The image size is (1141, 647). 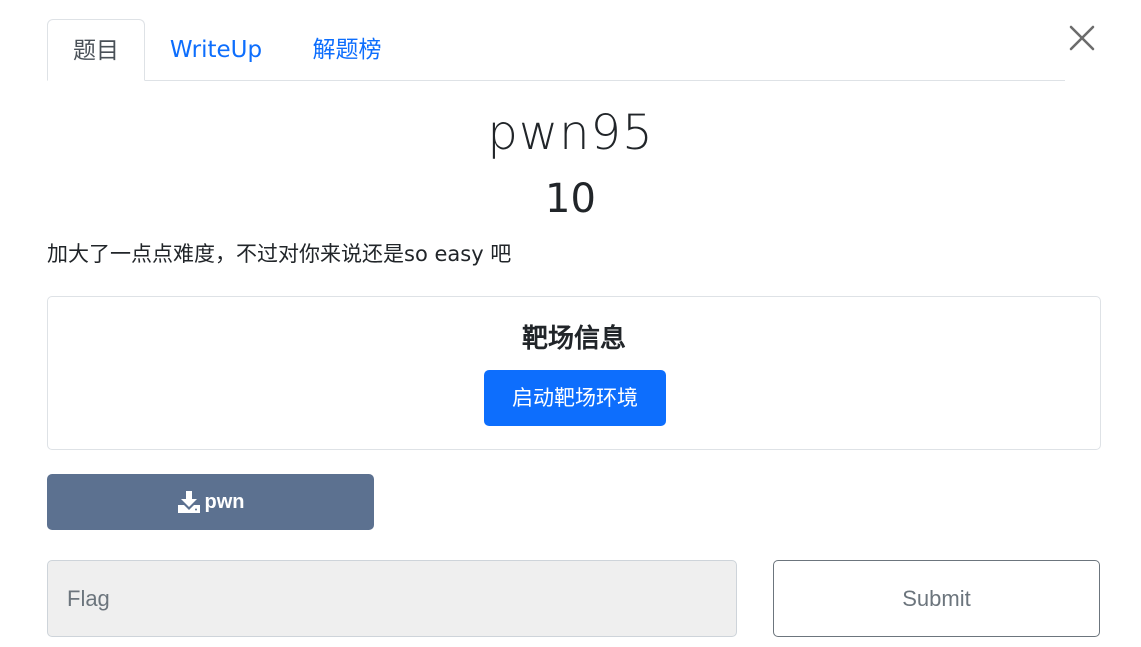 I want to click on range-info-title: 靶场信息, so click(x=573, y=339).